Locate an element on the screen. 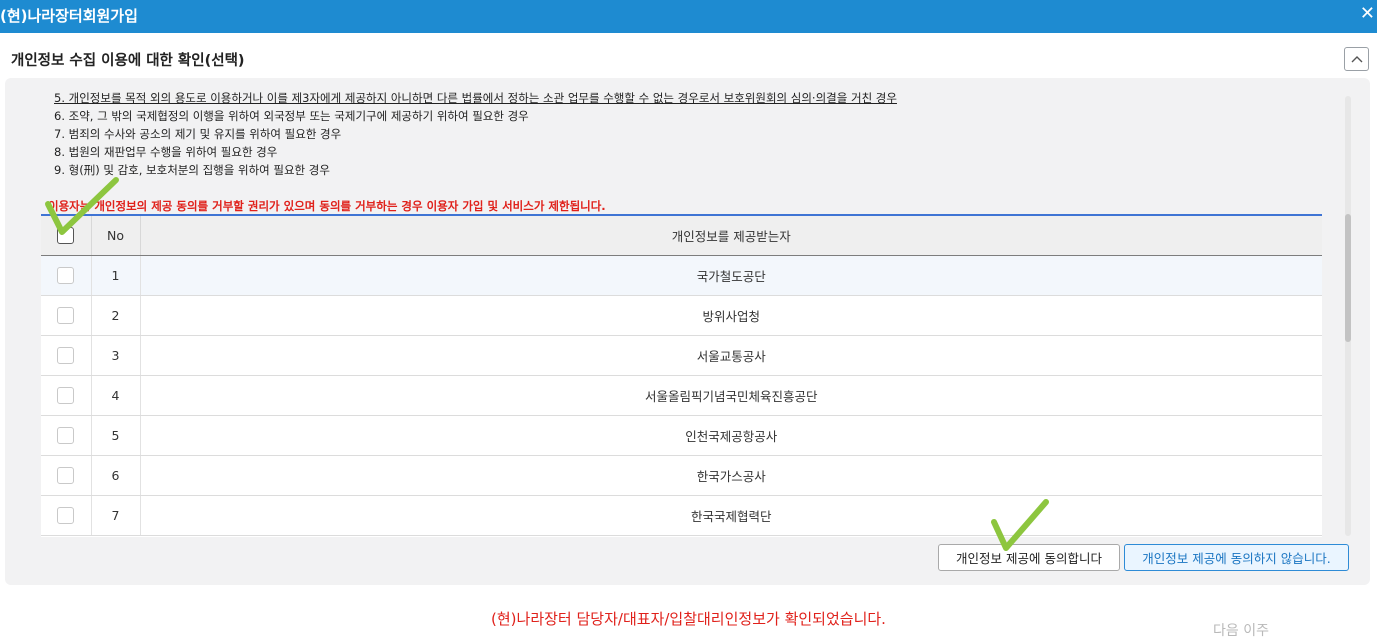 This screenshot has height=640, width=1377. row-no: 2 is located at coordinates (116, 315).